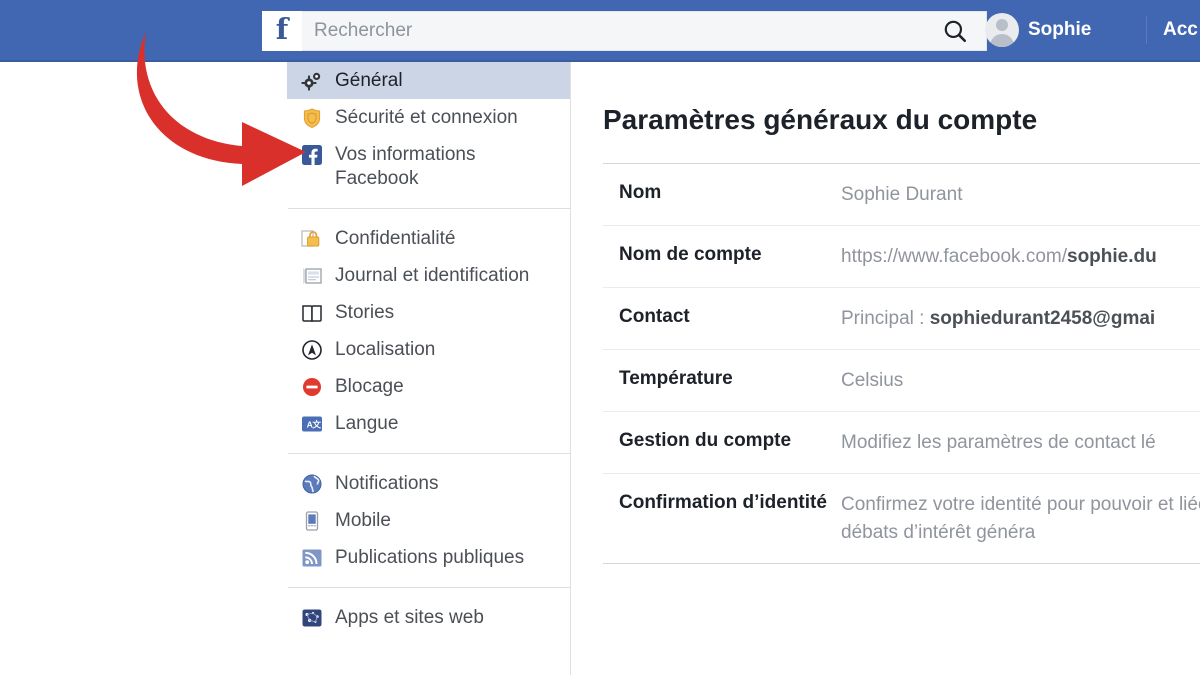 Image resolution: width=1200 pixels, height=675 pixels. What do you see at coordinates (1112, 256) in the screenshot?
I see `settings-row-value-emphasis: sophie.du` at bounding box center [1112, 256].